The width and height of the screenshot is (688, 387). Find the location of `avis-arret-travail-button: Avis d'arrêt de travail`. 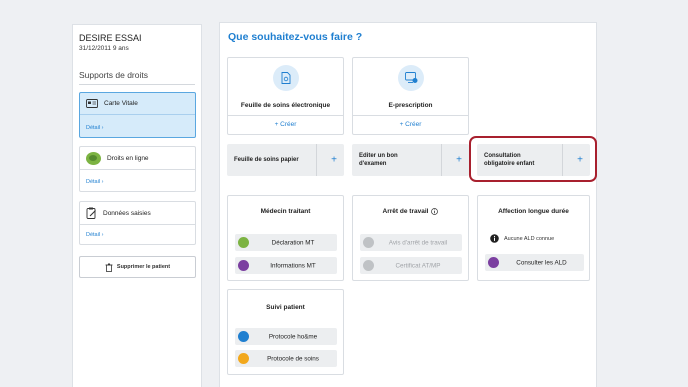

avis-arret-travail-button: Avis d'arrêt de travail is located at coordinates (411, 242).